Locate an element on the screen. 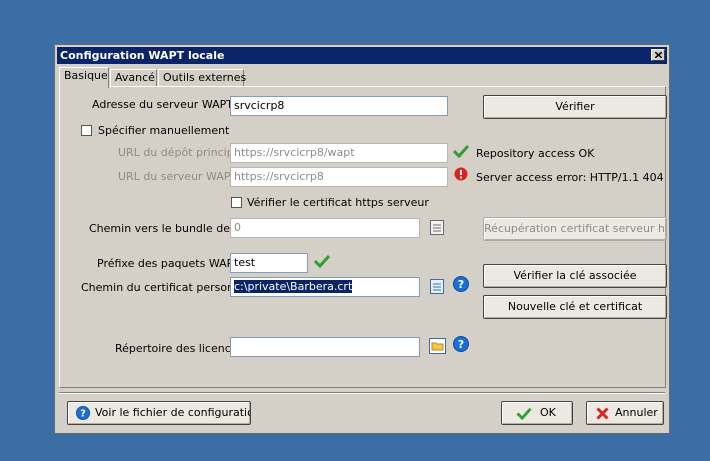  tab-outils-label: Outils externes is located at coordinates (205, 77).